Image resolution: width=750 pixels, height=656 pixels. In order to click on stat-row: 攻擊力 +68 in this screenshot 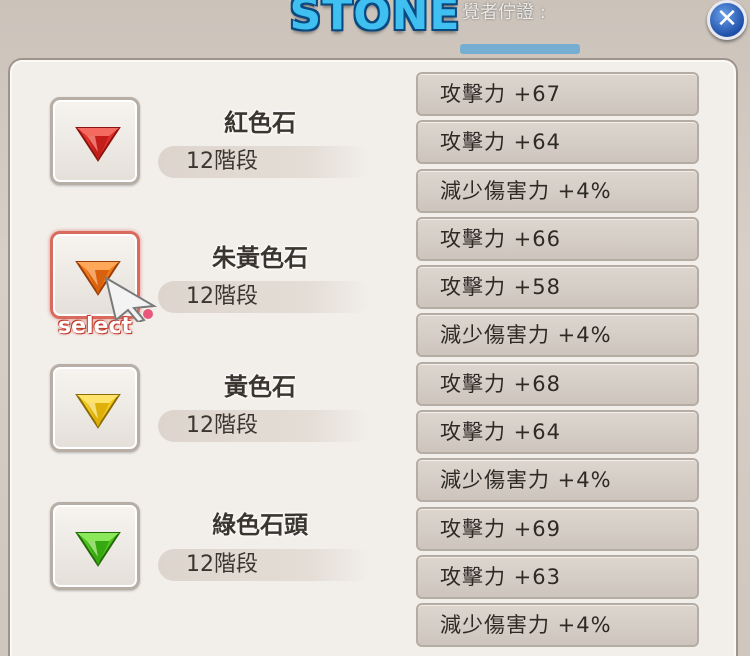, I will do `click(557, 384)`.